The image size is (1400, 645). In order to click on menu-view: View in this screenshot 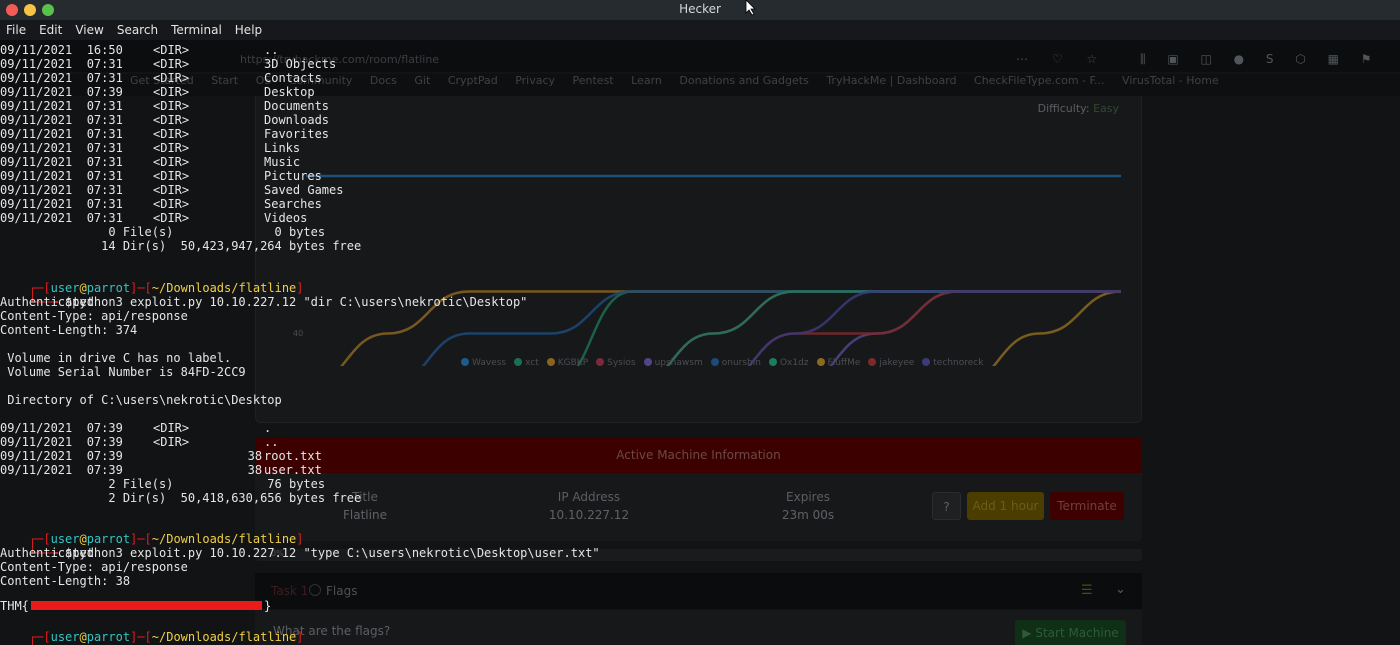, I will do `click(89, 30)`.